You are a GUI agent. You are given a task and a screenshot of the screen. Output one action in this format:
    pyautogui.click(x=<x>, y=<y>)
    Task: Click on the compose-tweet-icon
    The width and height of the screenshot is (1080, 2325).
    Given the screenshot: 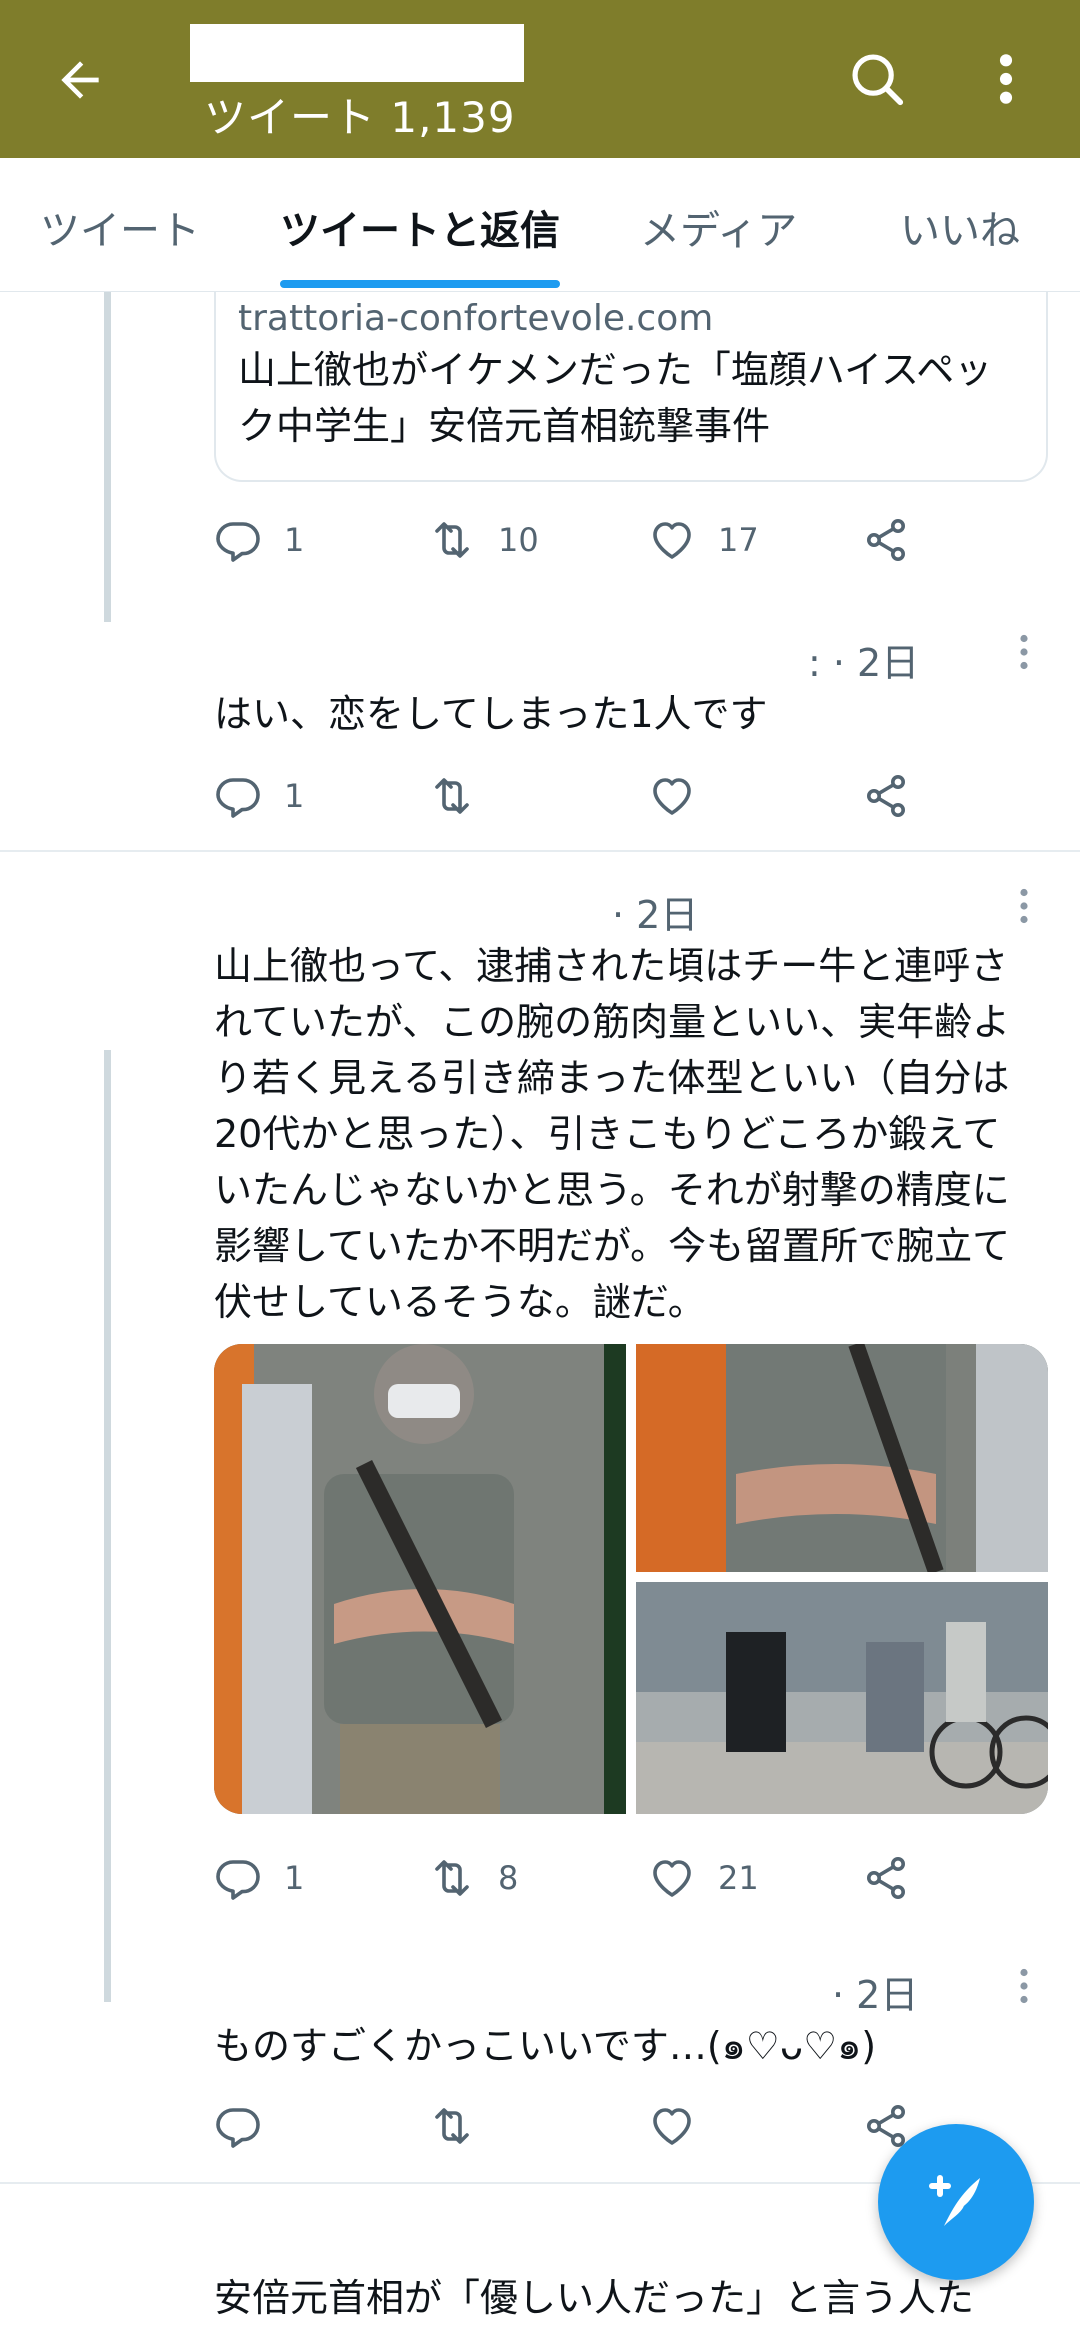 What is the action you would take?
    pyautogui.click(x=954, y=2200)
    